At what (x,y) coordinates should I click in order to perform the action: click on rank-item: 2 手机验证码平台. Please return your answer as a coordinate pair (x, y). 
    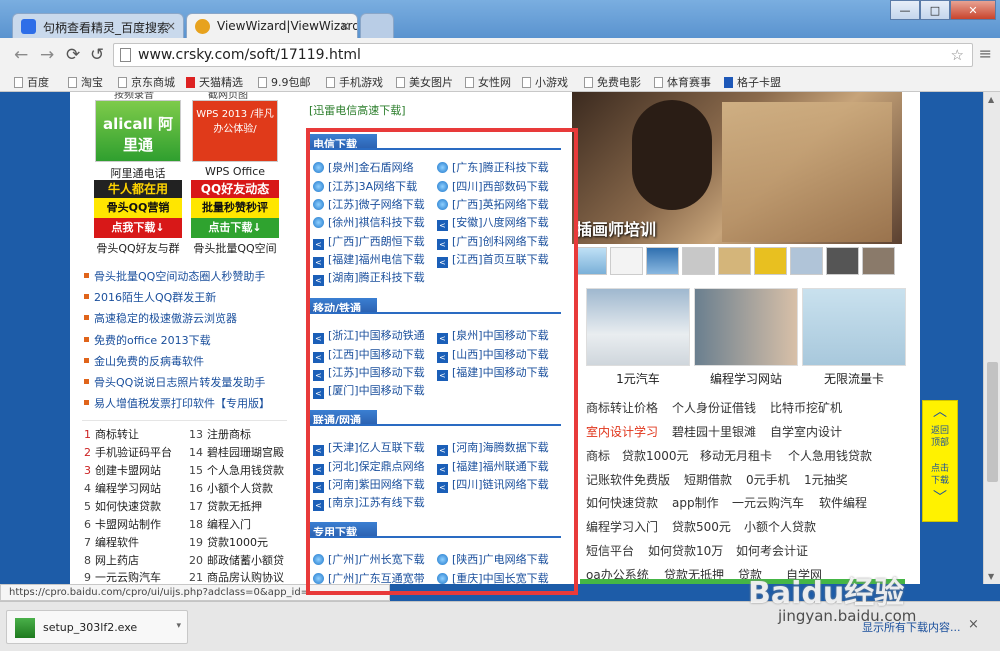
    Looking at the image, I should click on (128, 452).